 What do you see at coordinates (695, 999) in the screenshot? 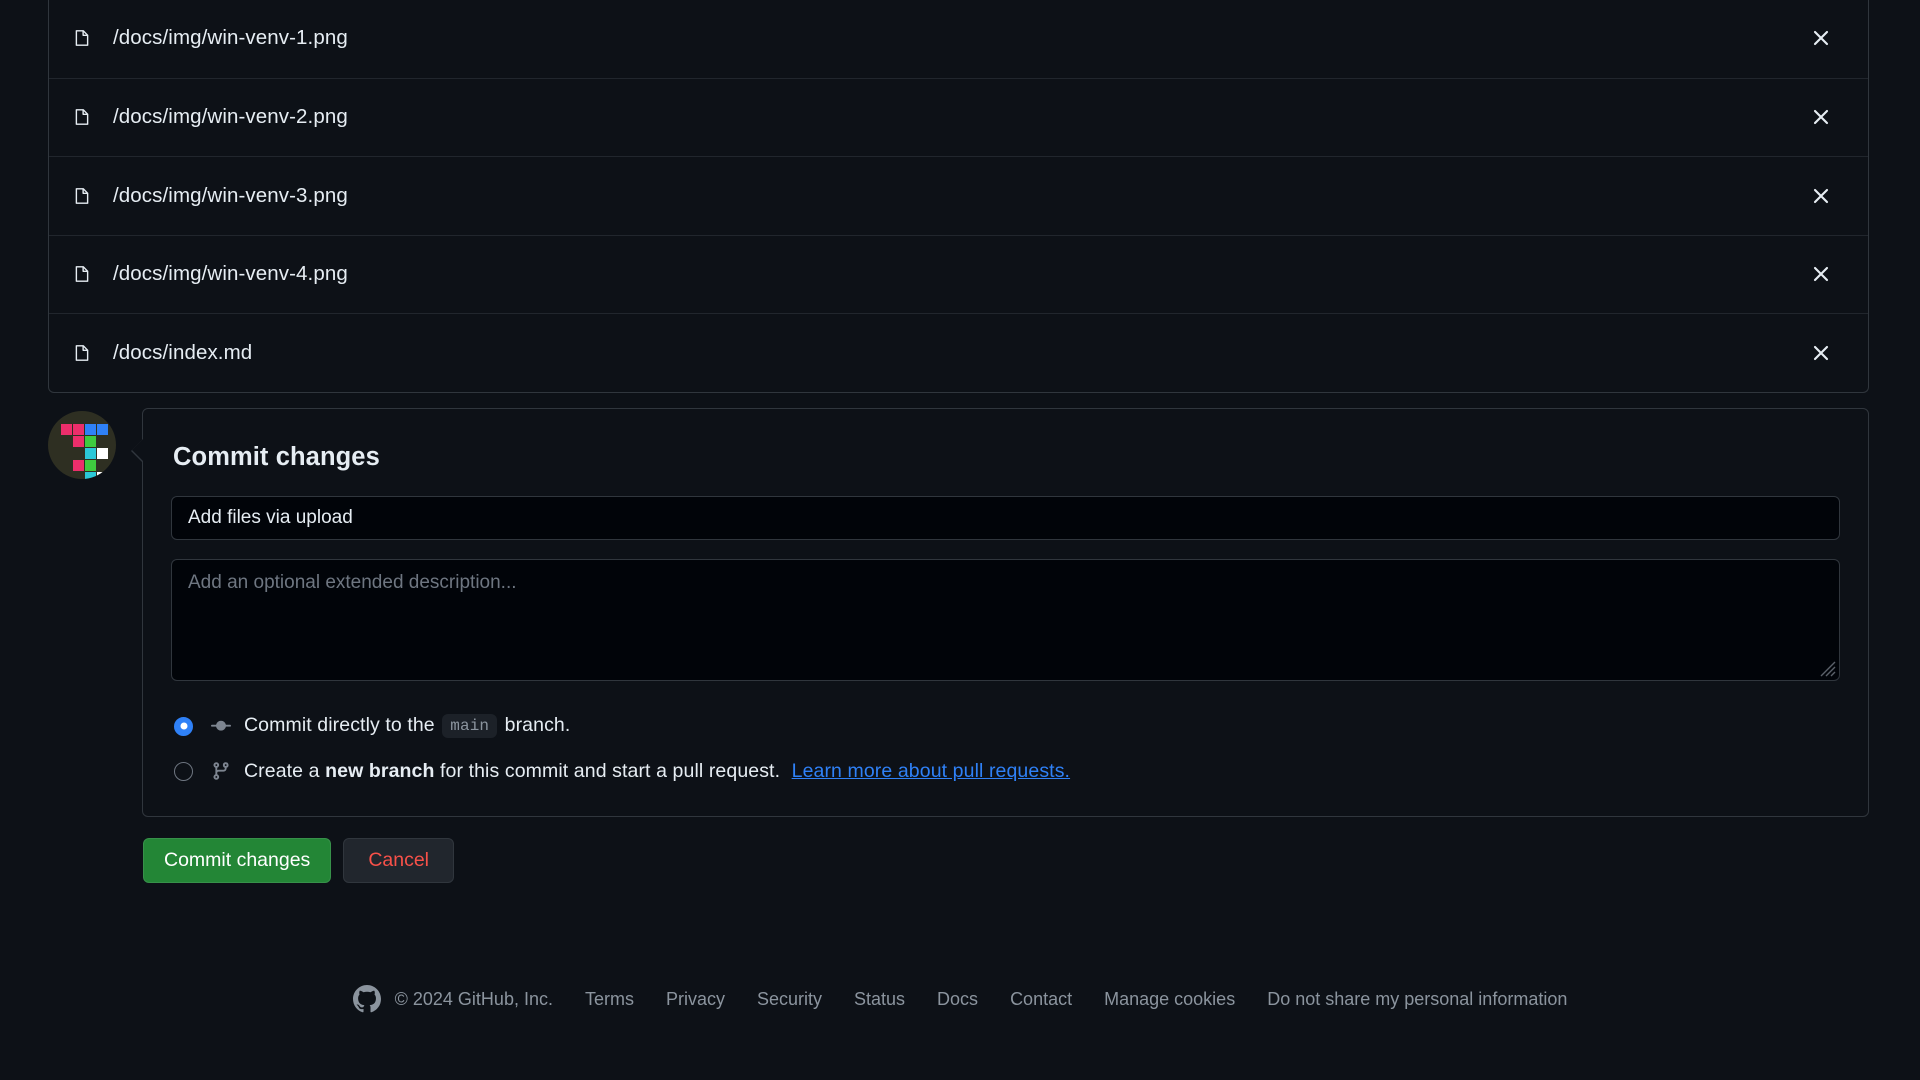
I see `footer-link: Privacy` at bounding box center [695, 999].